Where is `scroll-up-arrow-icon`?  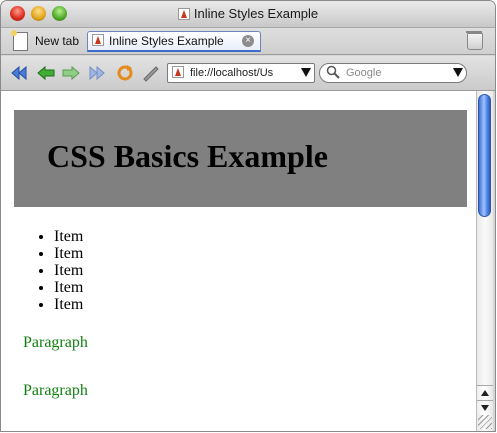
scroll-up-arrow-icon is located at coordinates (485, 393).